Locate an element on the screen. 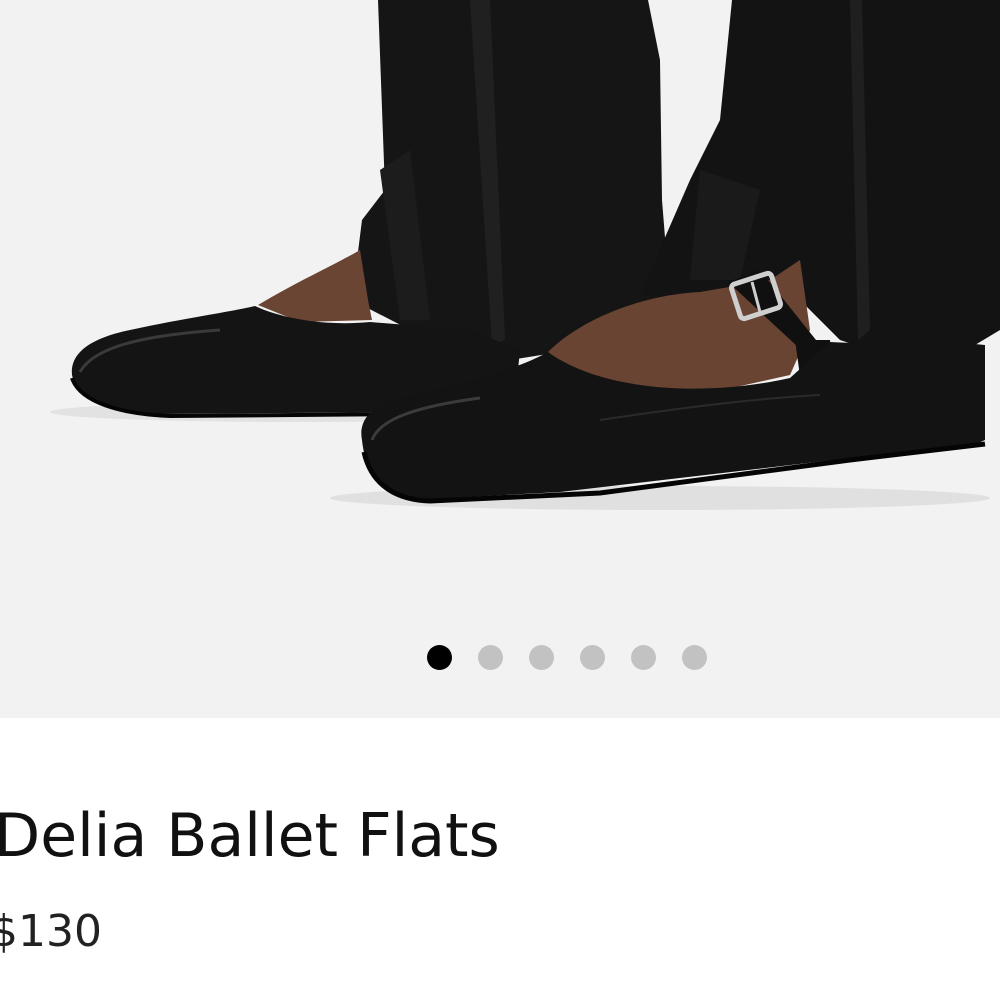 Image resolution: width=1000 pixels, height=1000 pixels. product-title: Delia Ballet Flats is located at coordinates (250, 836).